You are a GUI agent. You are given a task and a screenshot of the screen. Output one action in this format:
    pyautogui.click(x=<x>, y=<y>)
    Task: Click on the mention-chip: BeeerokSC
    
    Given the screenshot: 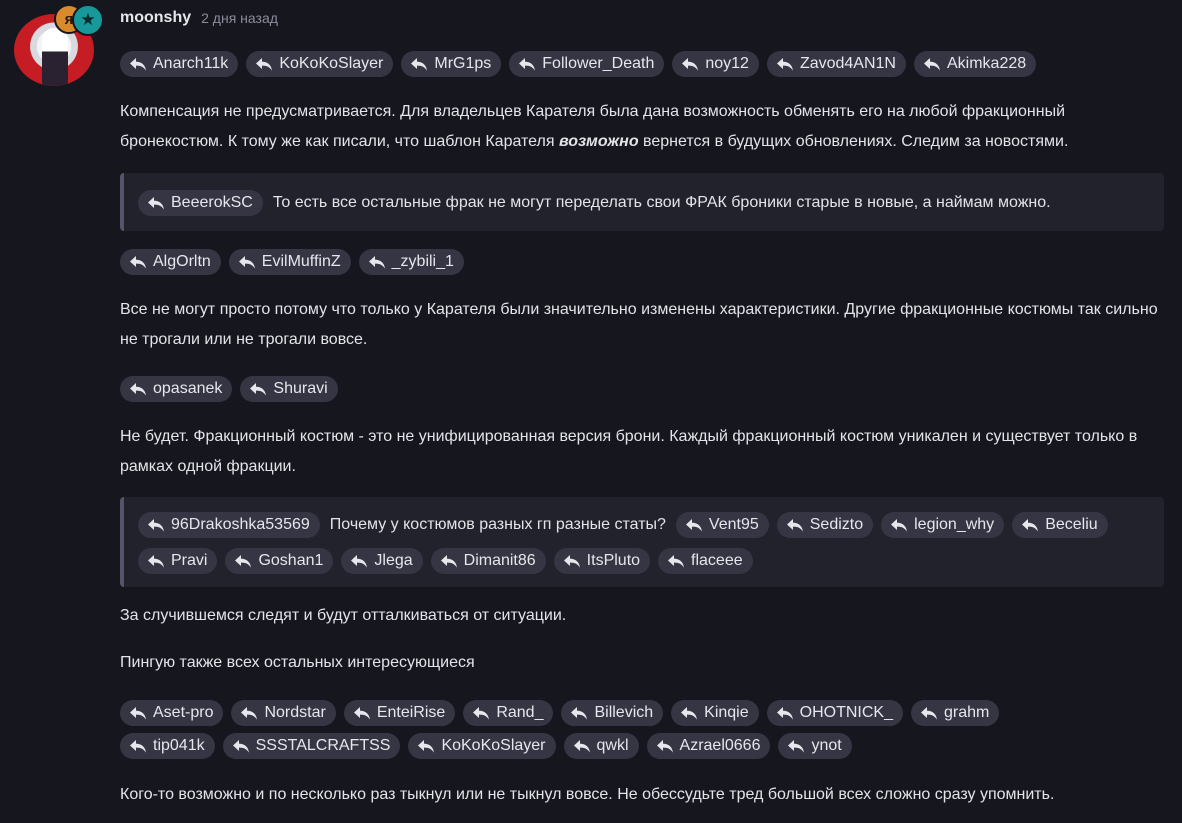 What is the action you would take?
    pyautogui.click(x=200, y=203)
    